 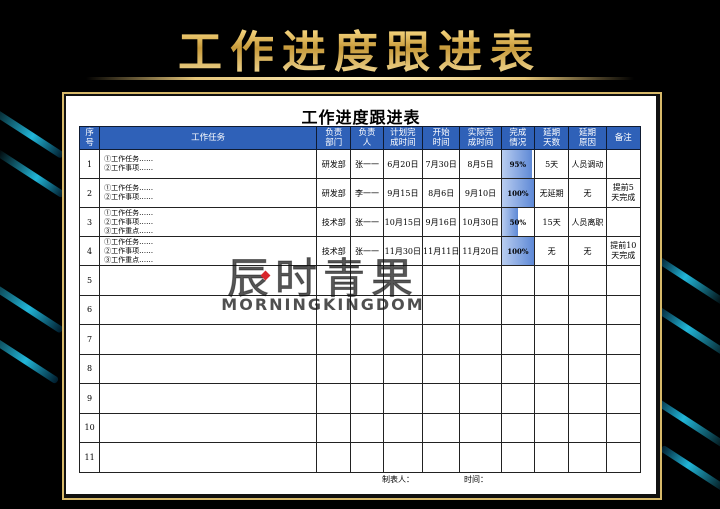 I want to click on cell-actual: 10月30日, so click(x=480, y=222).